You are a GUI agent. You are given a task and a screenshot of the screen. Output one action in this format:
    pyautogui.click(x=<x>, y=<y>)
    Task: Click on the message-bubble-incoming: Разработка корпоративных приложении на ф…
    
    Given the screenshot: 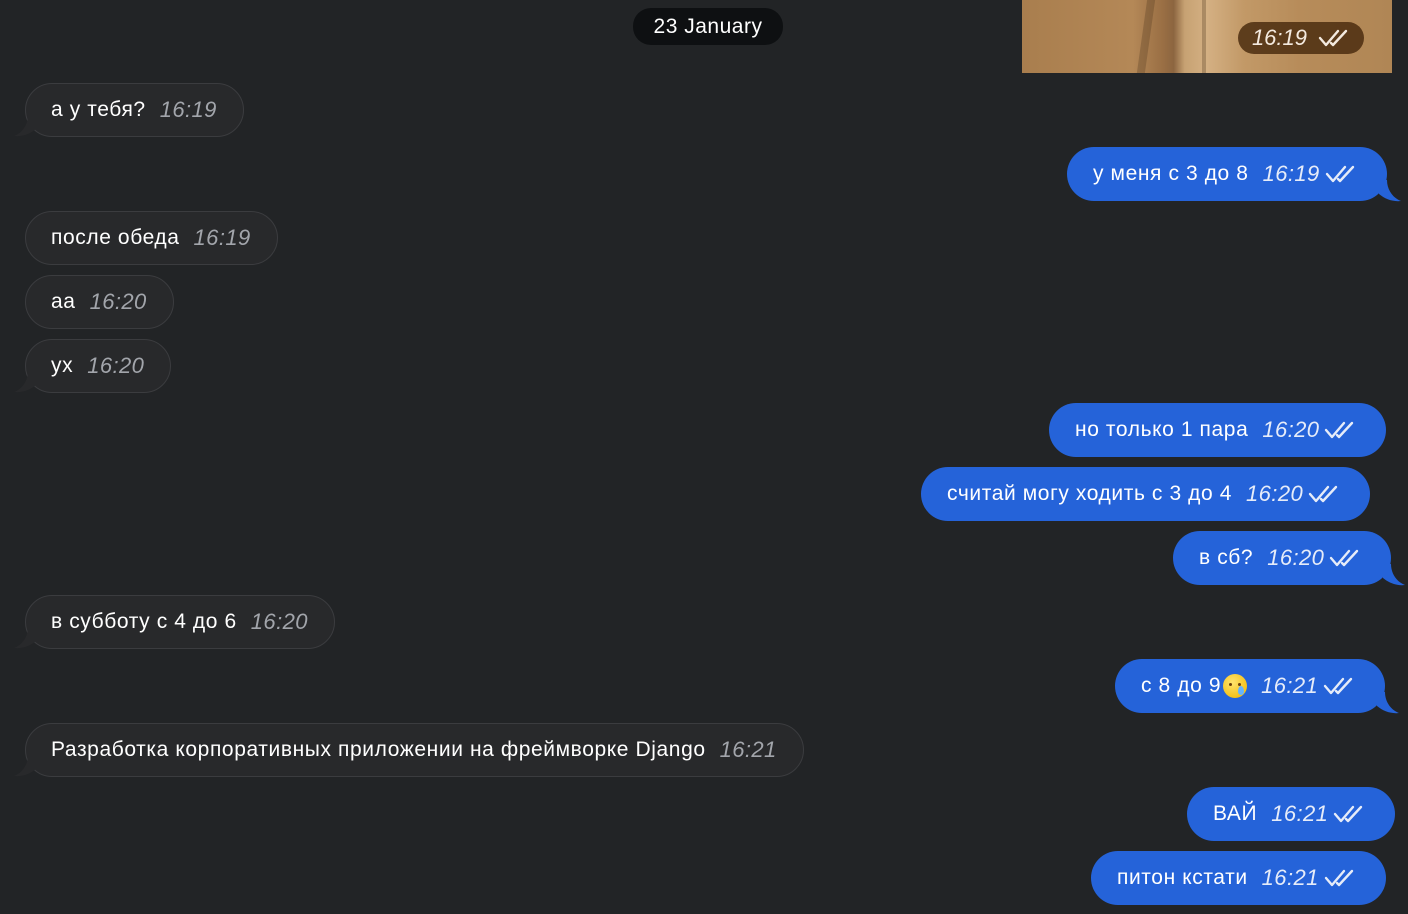 What is the action you would take?
    pyautogui.click(x=409, y=750)
    